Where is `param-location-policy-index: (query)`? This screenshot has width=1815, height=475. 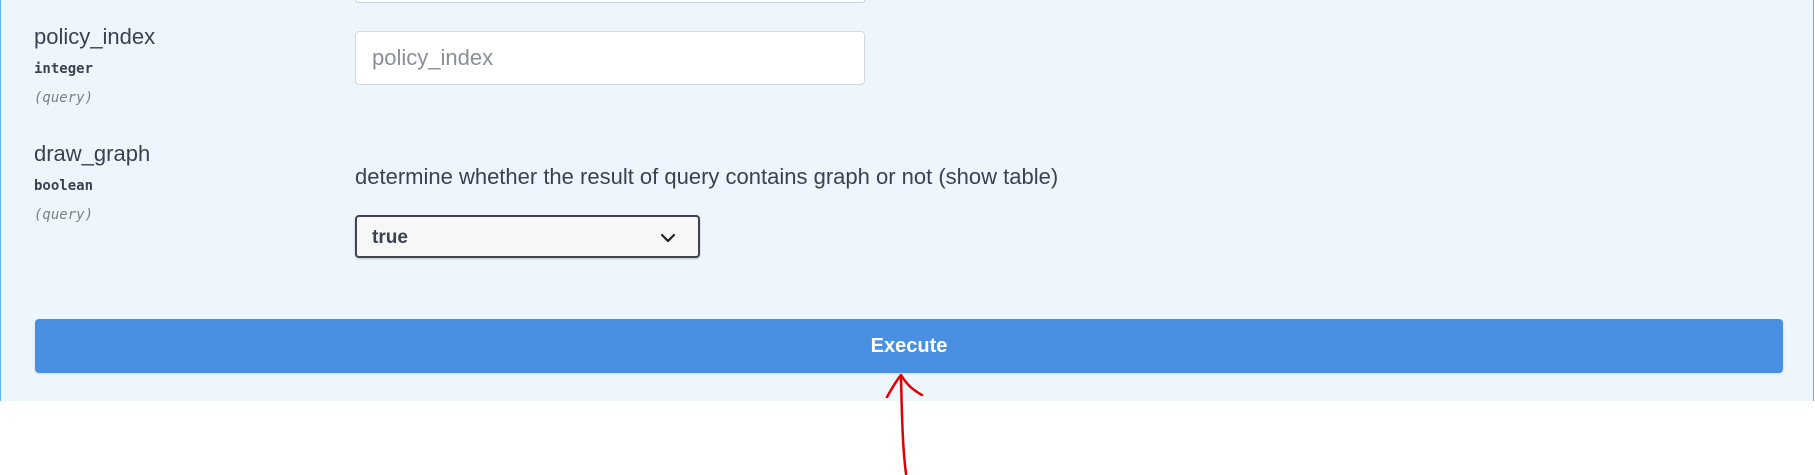 param-location-policy-index: (query) is located at coordinates (64, 98).